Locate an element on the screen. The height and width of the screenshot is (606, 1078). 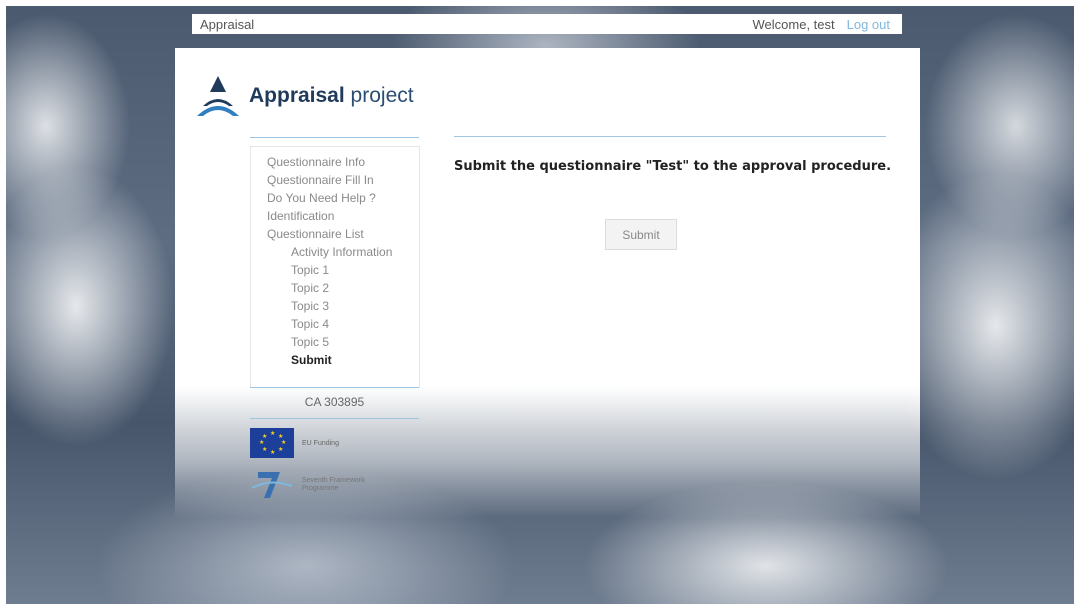
fp7-icon is located at coordinates (272, 485).